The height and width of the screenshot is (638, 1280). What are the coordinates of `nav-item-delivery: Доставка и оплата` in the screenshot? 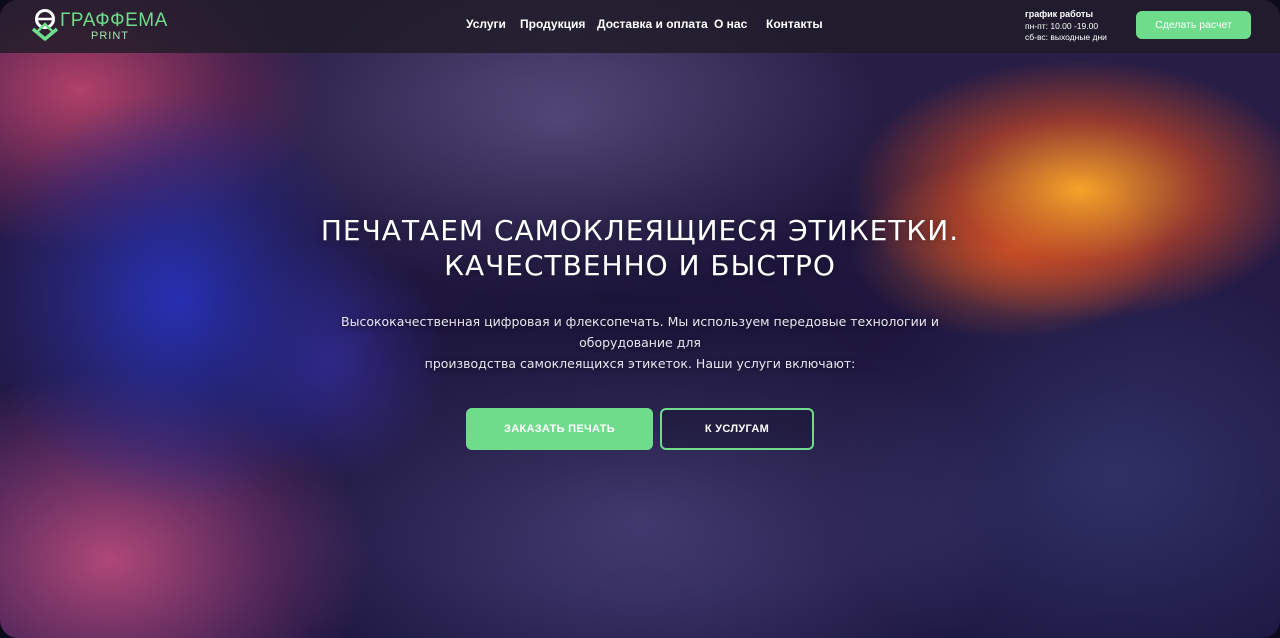 It's located at (652, 24).